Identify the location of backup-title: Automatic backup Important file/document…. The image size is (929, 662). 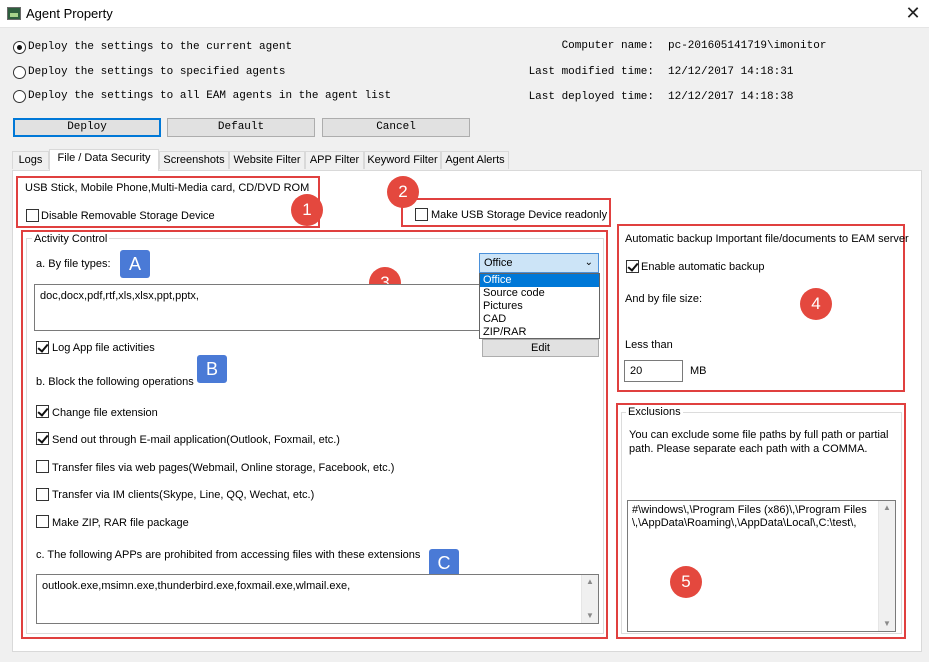
(767, 239).